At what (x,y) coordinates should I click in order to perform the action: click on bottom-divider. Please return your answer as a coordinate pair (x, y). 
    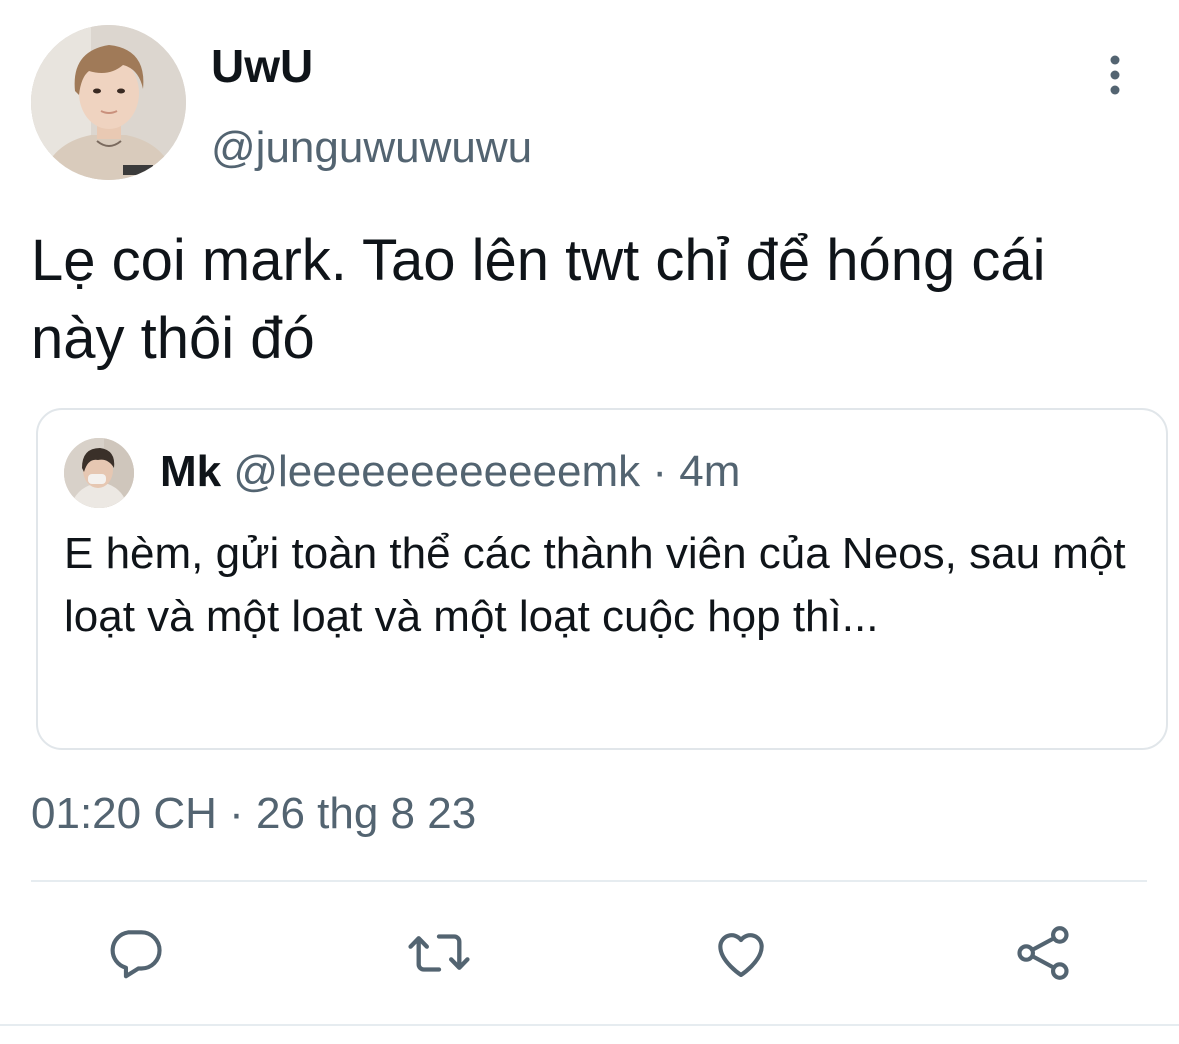
    Looking at the image, I should click on (589, 1025).